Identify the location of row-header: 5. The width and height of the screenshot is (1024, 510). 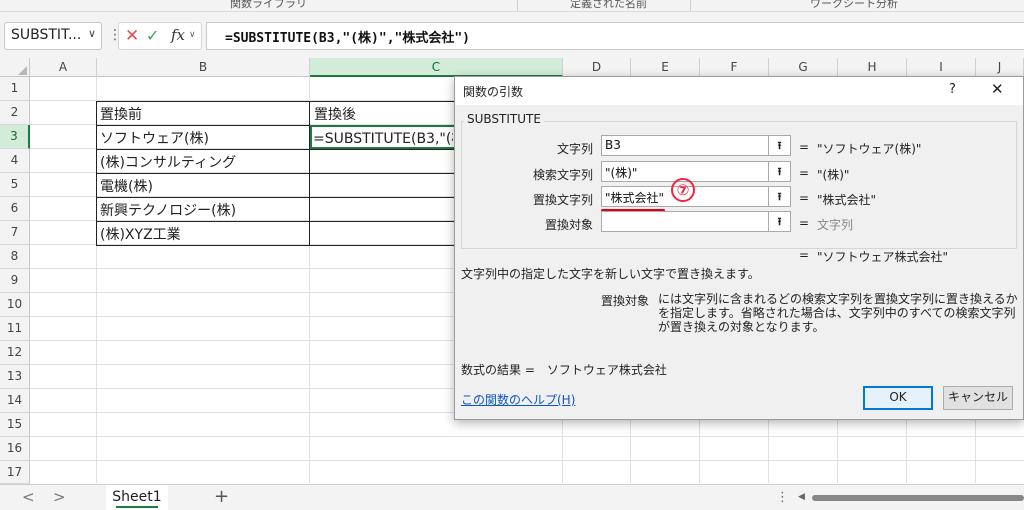
(15, 185).